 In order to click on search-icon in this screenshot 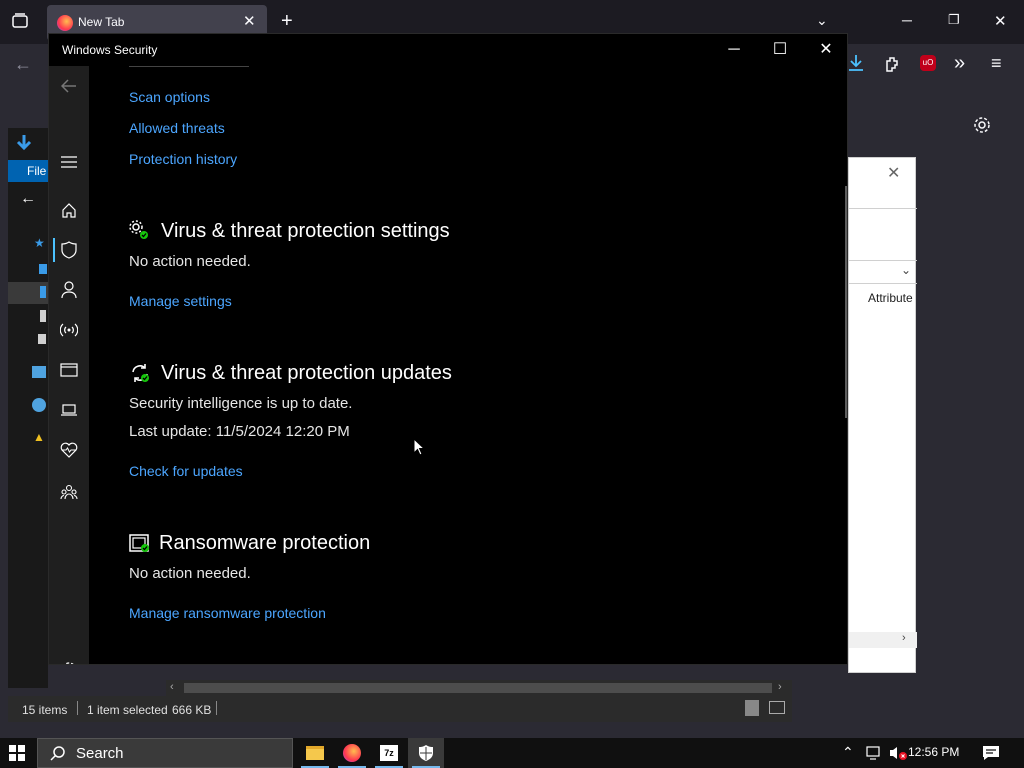, I will do `click(58, 755)`.